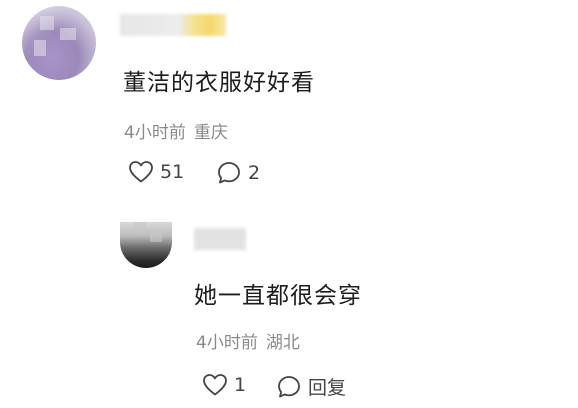 The width and height of the screenshot is (578, 408). I want to click on reply-button: 2, so click(238, 173).